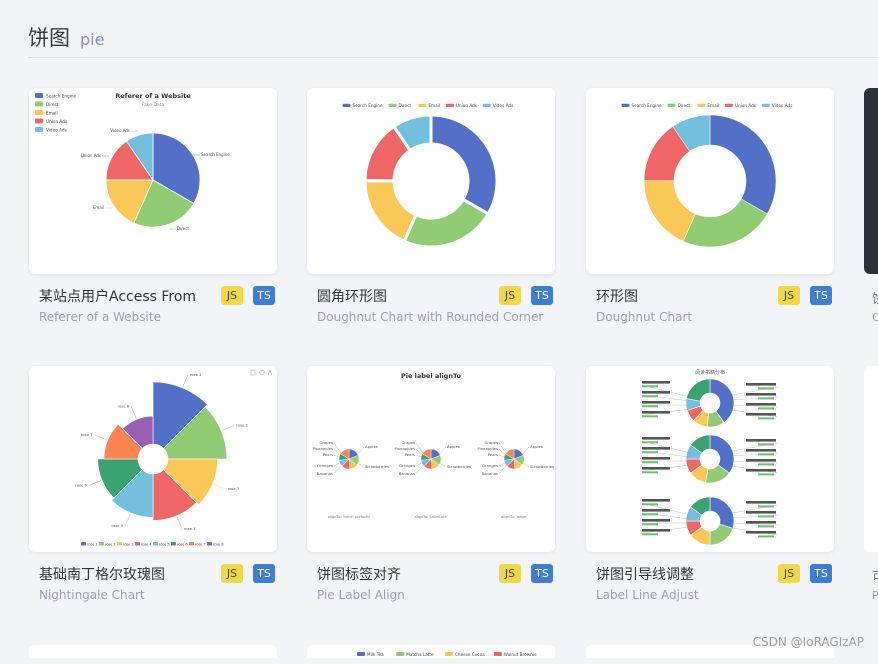 The width and height of the screenshot is (878, 664). I want to click on legend-label: Milk Tea, so click(375, 654).